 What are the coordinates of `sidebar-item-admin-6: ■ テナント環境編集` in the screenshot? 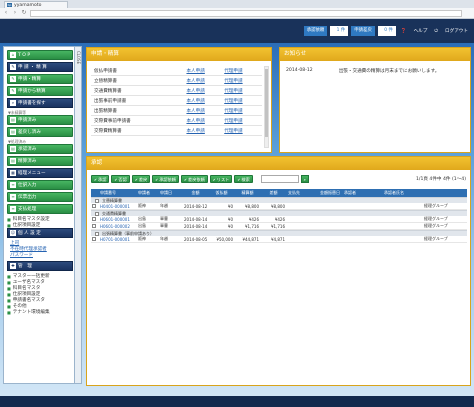 It's located at (40, 312).